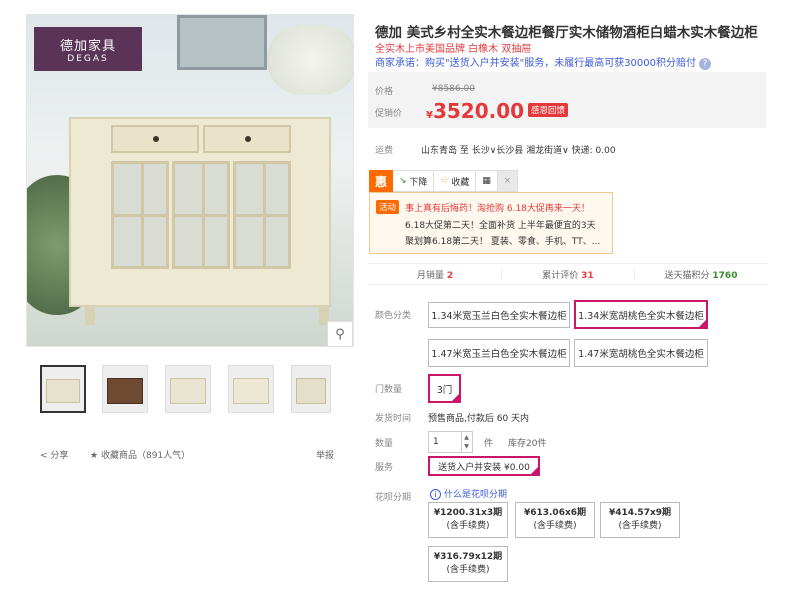 This screenshot has width=800, height=593. I want to click on price-drop-button: ↘ 下降, so click(414, 181).